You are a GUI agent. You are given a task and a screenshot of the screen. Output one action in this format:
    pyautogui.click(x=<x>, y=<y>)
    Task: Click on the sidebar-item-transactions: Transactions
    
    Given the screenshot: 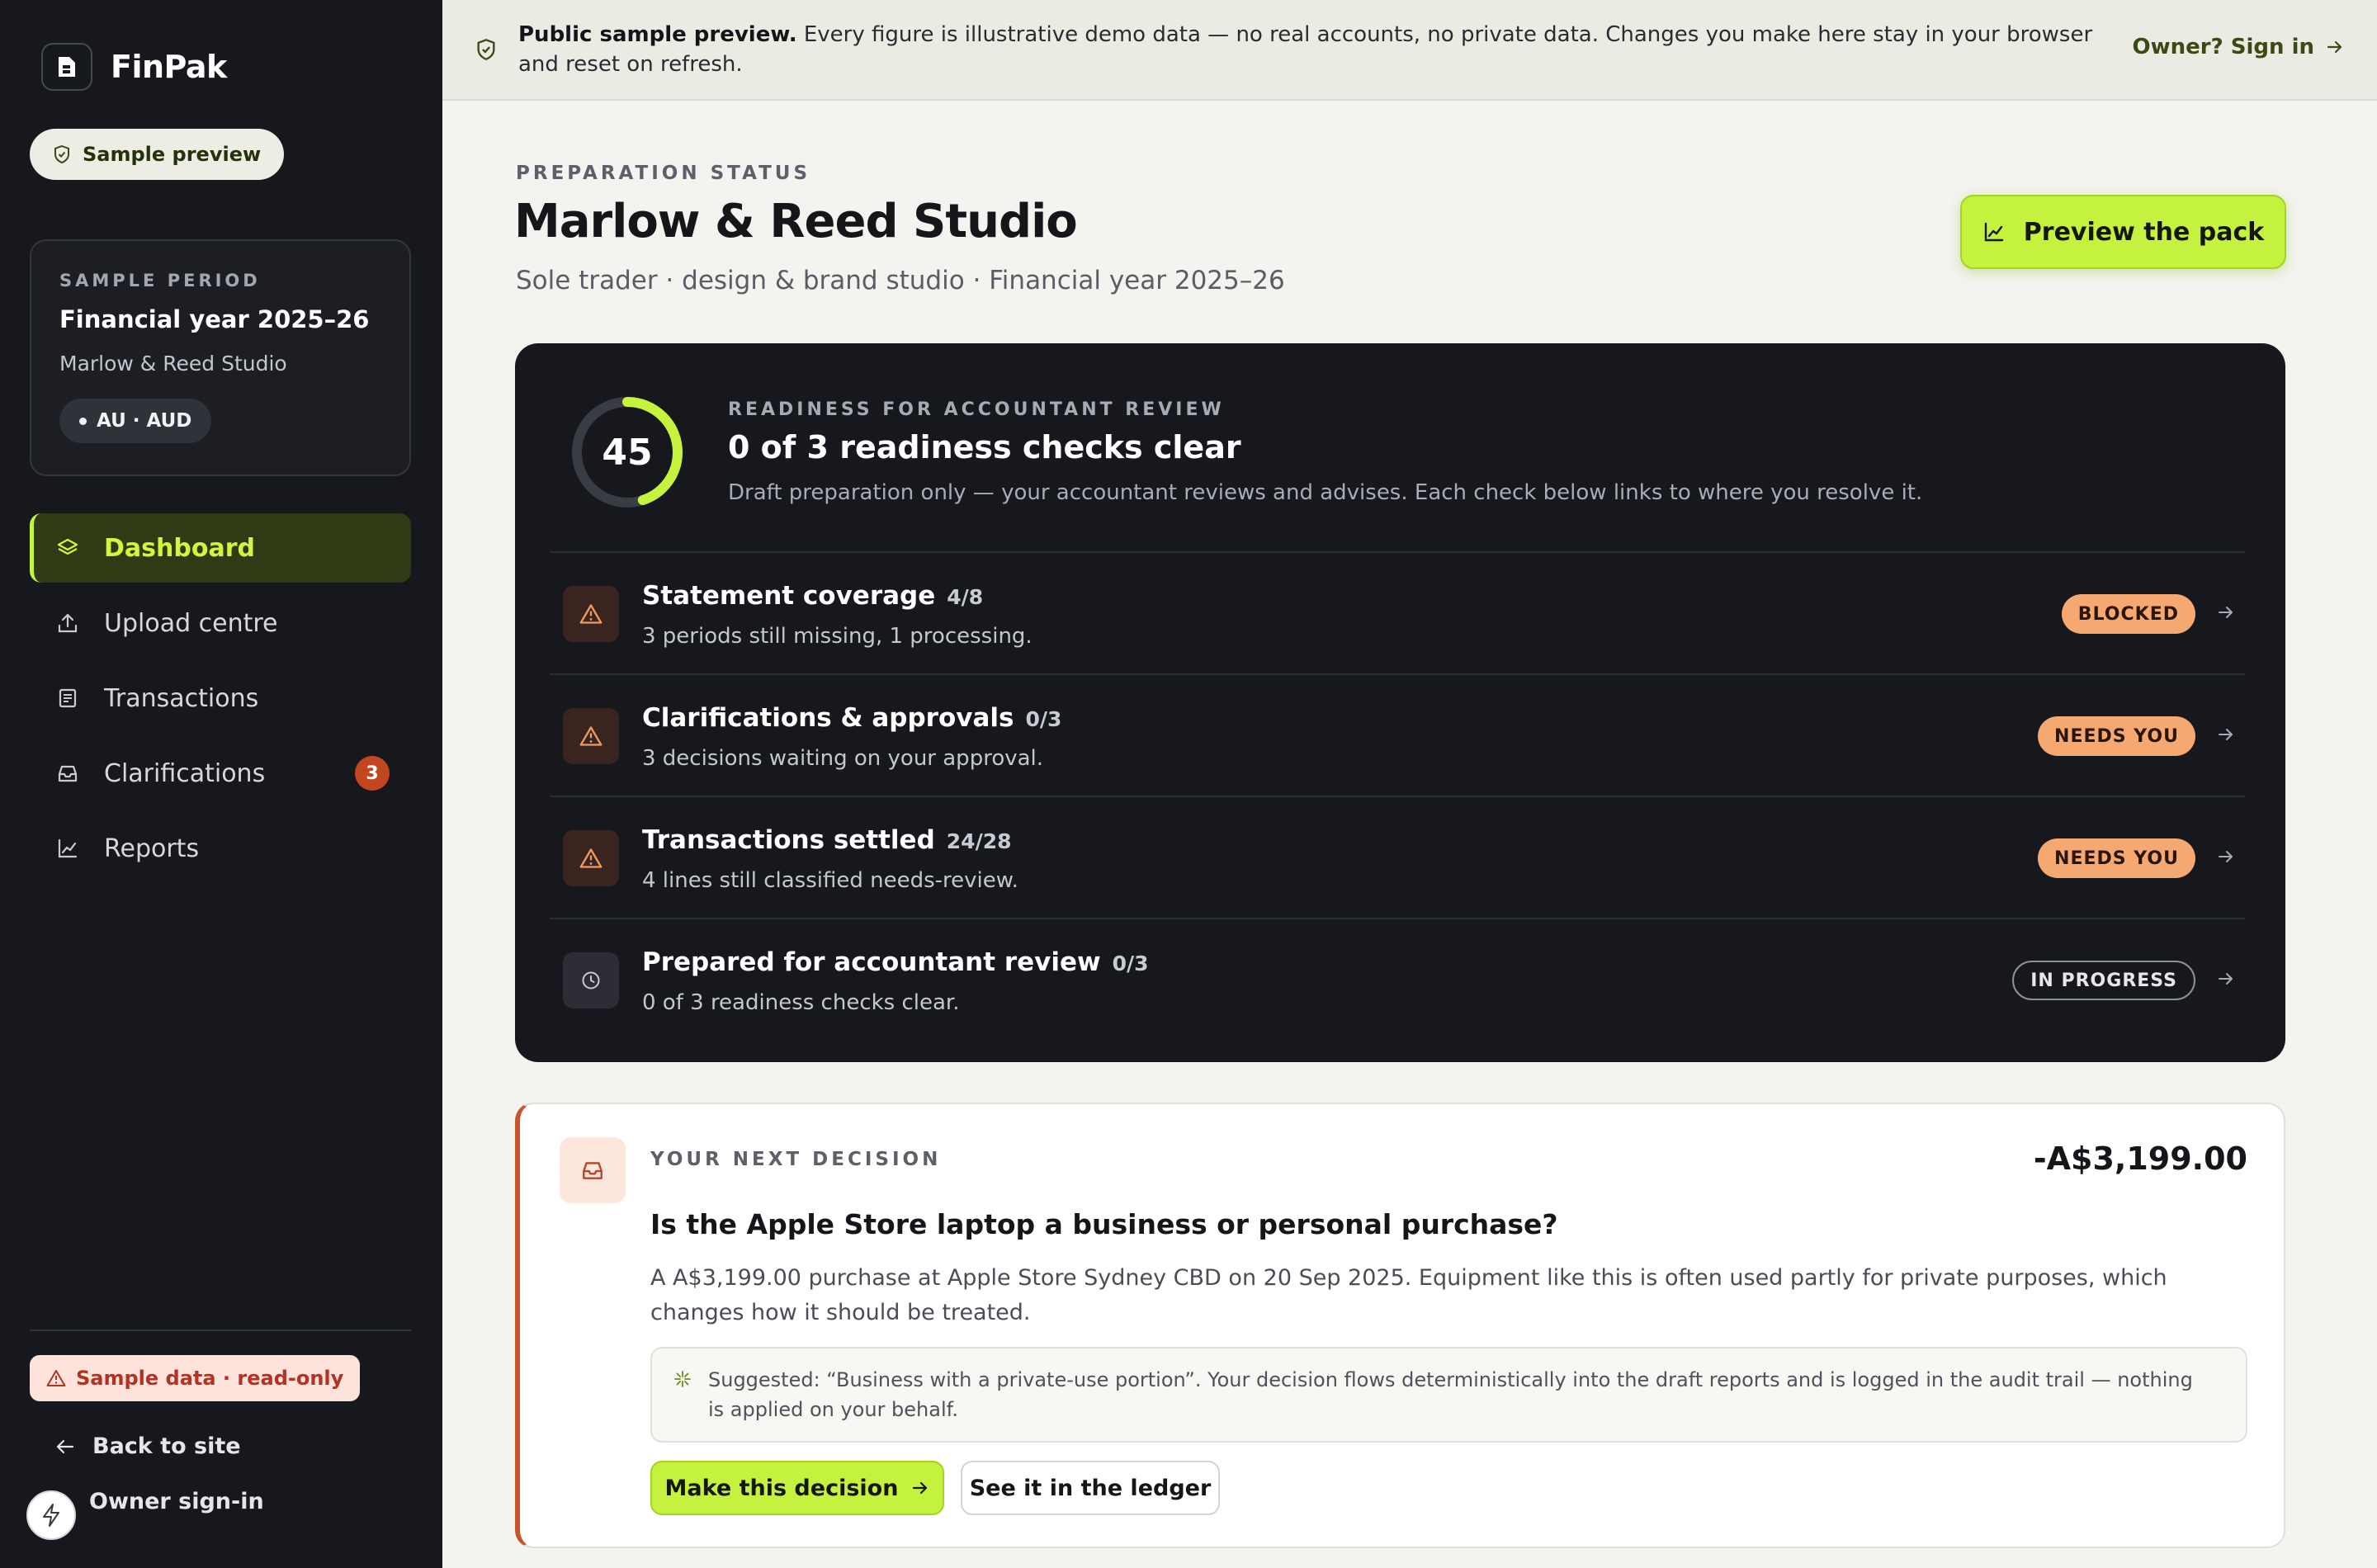 What is the action you would take?
    pyautogui.click(x=220, y=698)
    